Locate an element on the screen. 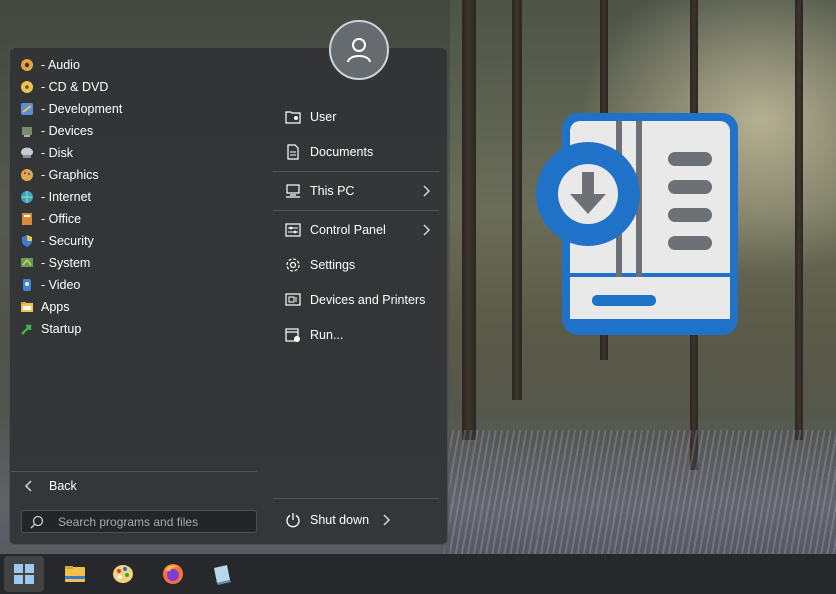 The height and width of the screenshot is (594, 836). run-icon is located at coordinates (293, 335).